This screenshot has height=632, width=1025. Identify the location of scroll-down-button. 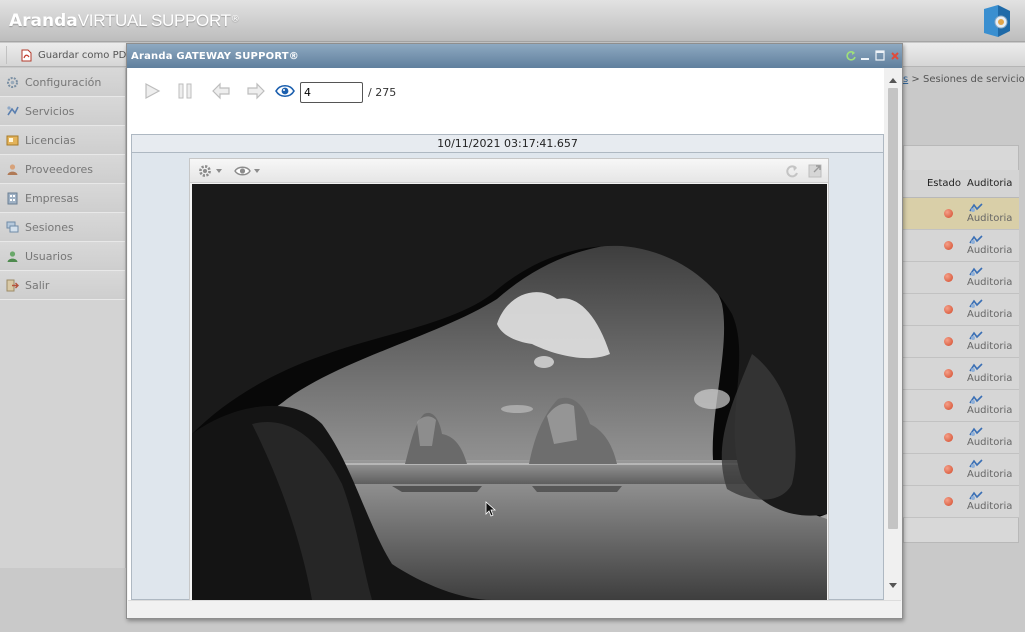
(893, 586).